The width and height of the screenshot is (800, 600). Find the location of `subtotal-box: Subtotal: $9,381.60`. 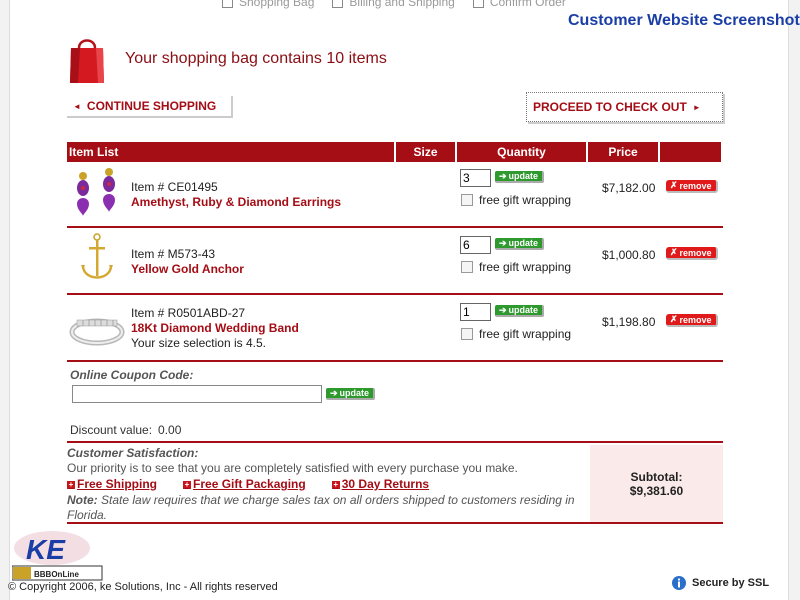

subtotal-box: Subtotal: $9,381.60 is located at coordinates (656, 483).